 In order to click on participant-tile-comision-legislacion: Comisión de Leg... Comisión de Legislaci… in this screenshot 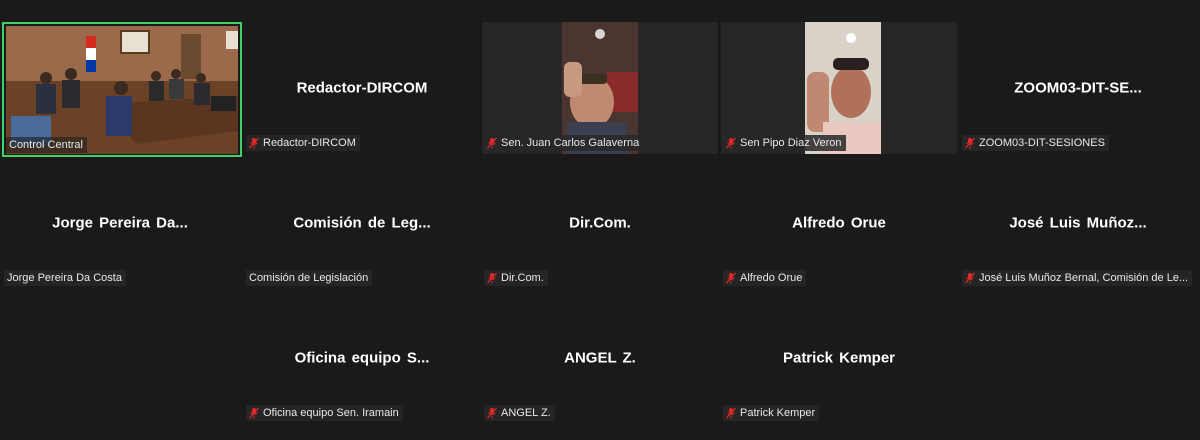, I will do `click(362, 223)`.